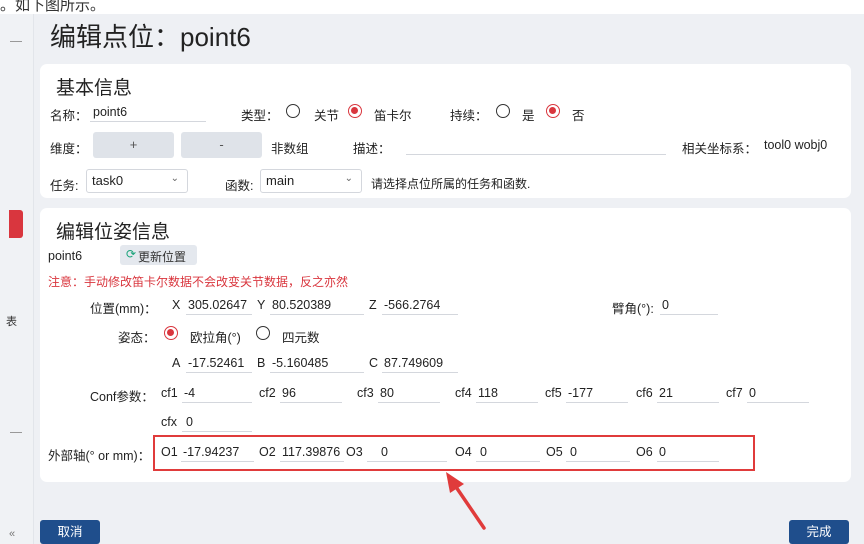  I want to click on coords-value: tool0 wobj0, so click(796, 145).